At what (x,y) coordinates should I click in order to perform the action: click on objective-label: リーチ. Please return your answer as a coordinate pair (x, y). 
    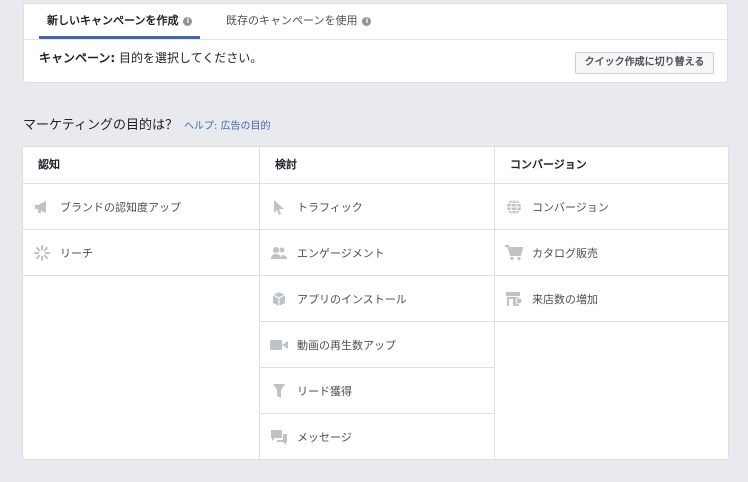
    Looking at the image, I should click on (76, 253).